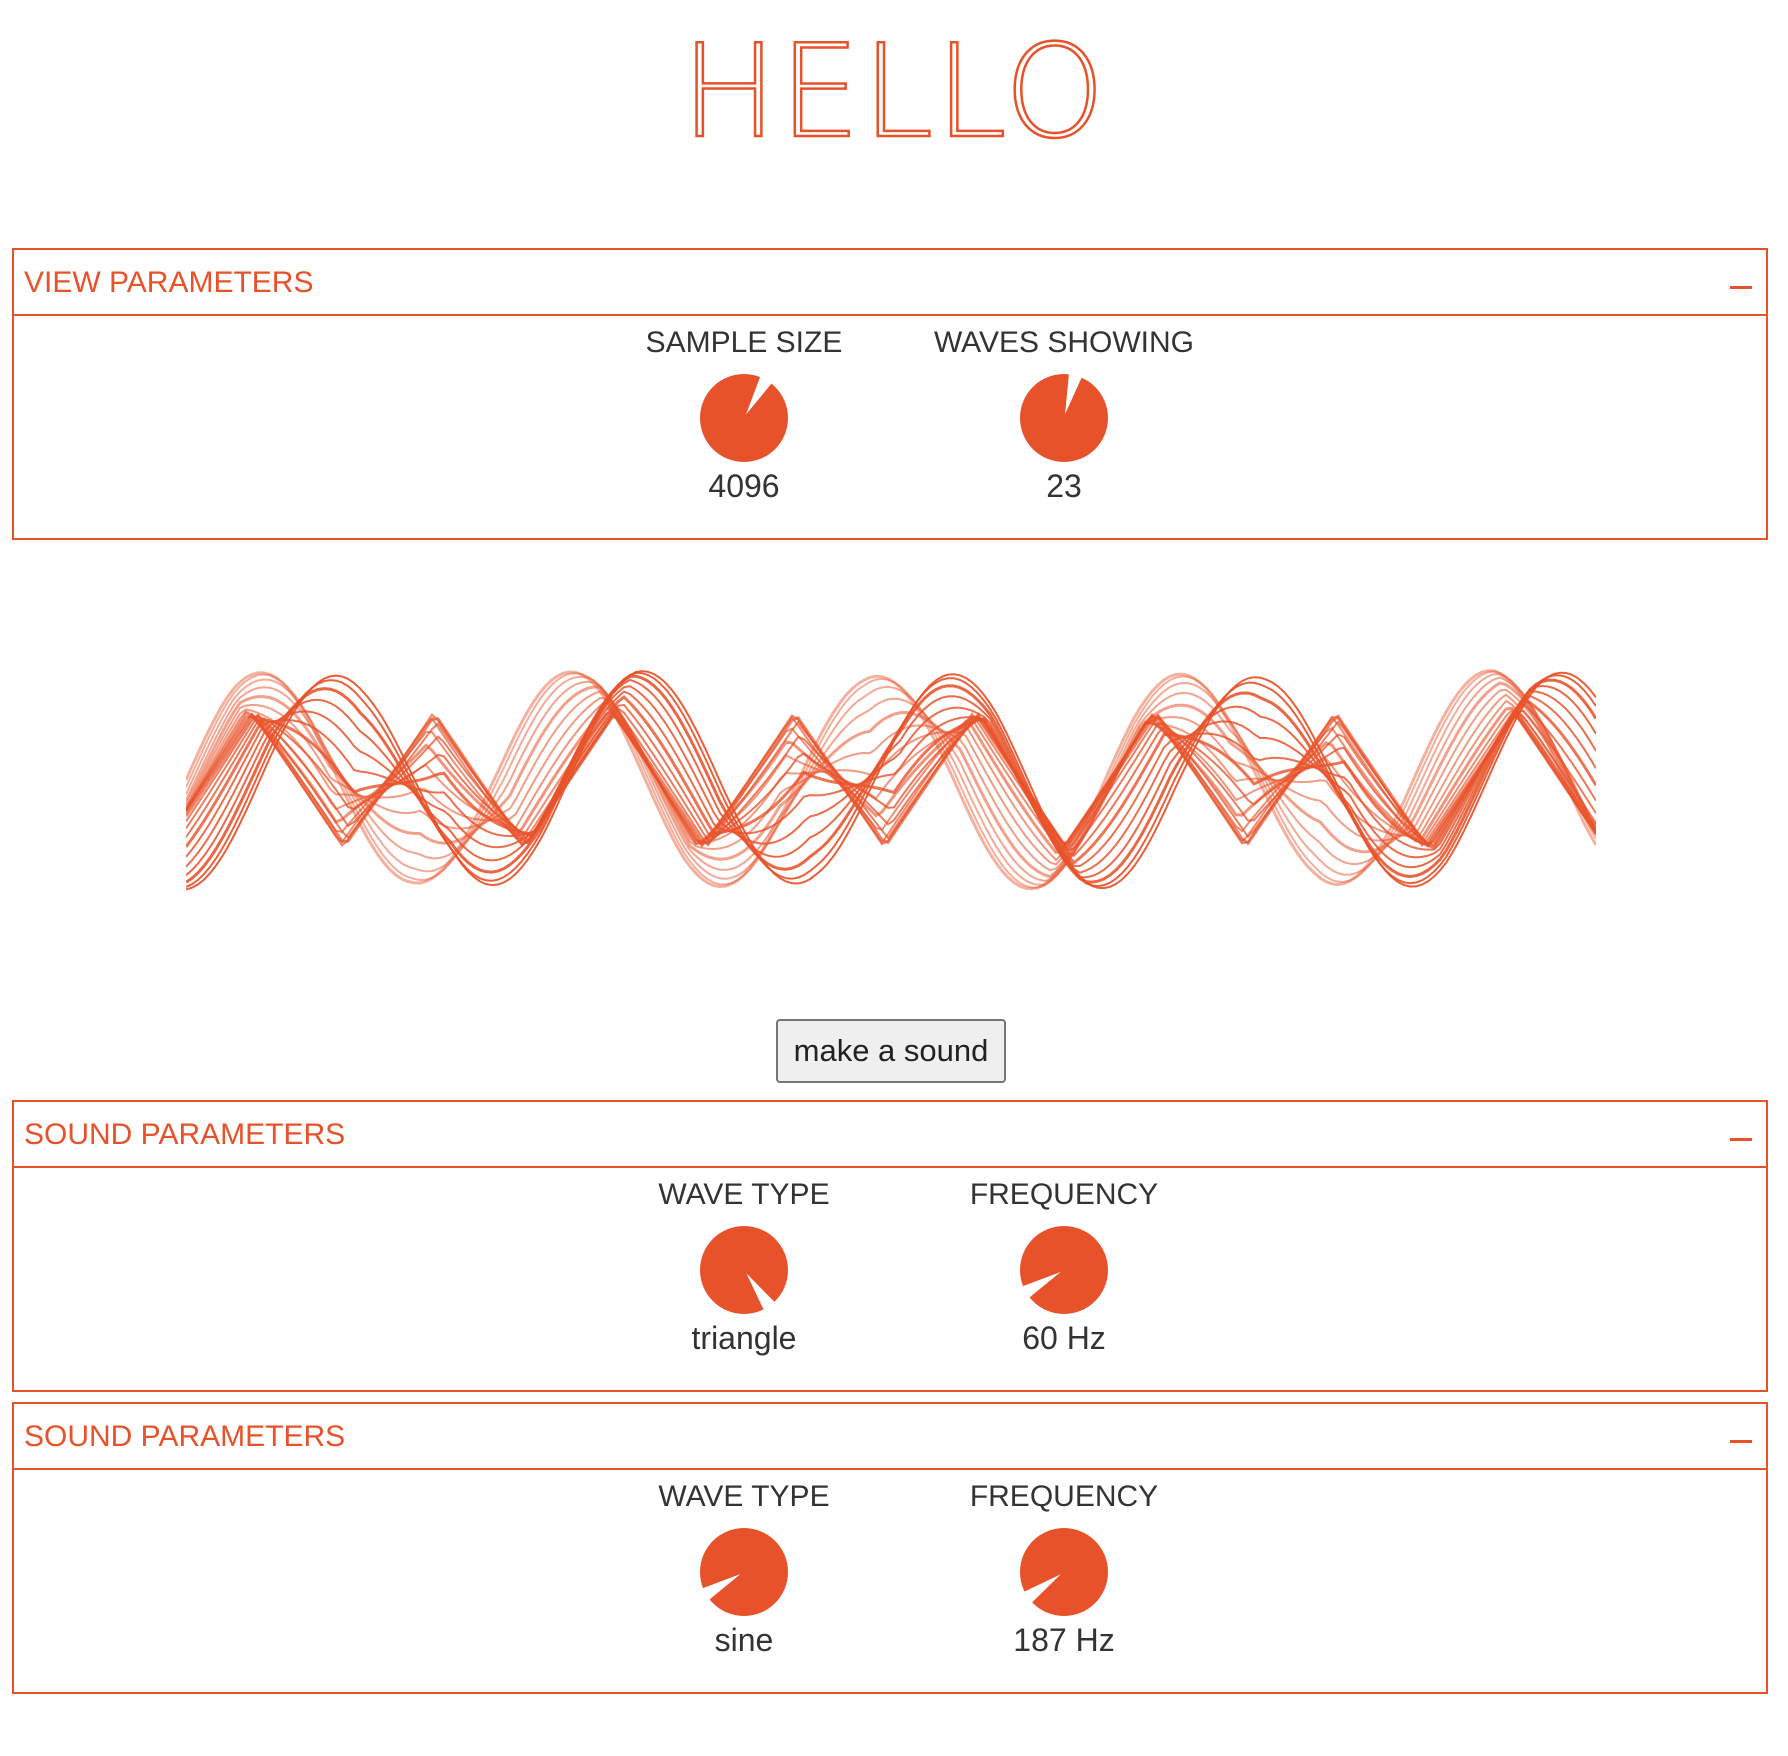 This screenshot has height=1756, width=1788. Describe the element at coordinates (890, 1580) in the screenshot. I see `panel-body: WAVE TYPE sine FREQUENCY 187 Hz` at that location.